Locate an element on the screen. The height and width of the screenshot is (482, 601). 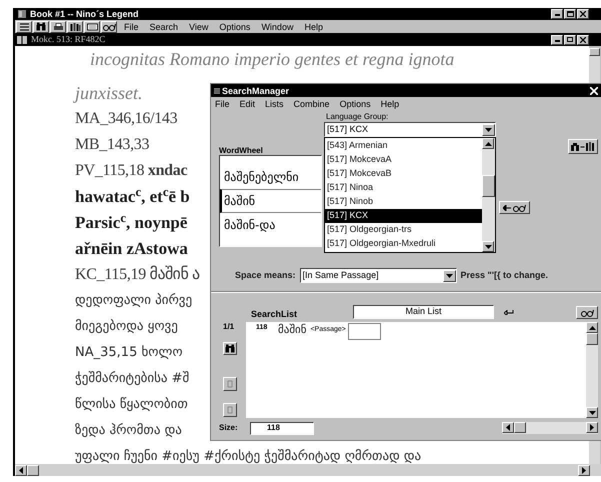
document-line: დედოფალი პირვე is located at coordinates (133, 300).